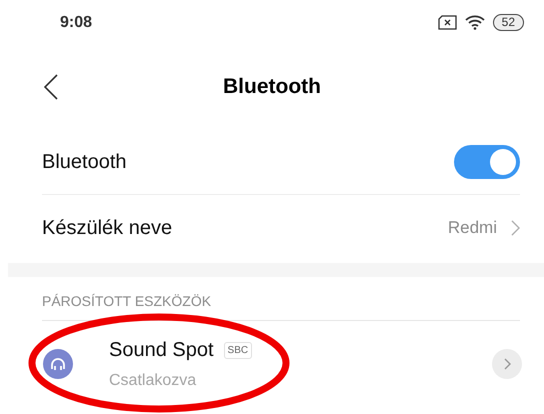 The image size is (544, 414). What do you see at coordinates (238, 350) in the screenshot?
I see `codec-badge: SBC` at bounding box center [238, 350].